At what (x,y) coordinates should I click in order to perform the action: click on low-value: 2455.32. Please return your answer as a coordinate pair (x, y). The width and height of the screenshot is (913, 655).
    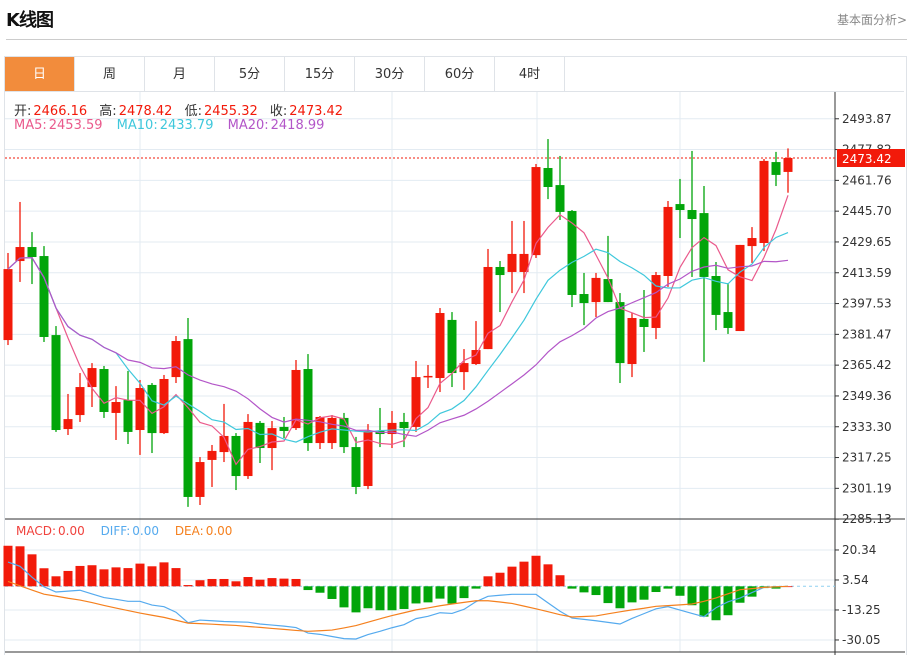
    Looking at the image, I should click on (230, 111).